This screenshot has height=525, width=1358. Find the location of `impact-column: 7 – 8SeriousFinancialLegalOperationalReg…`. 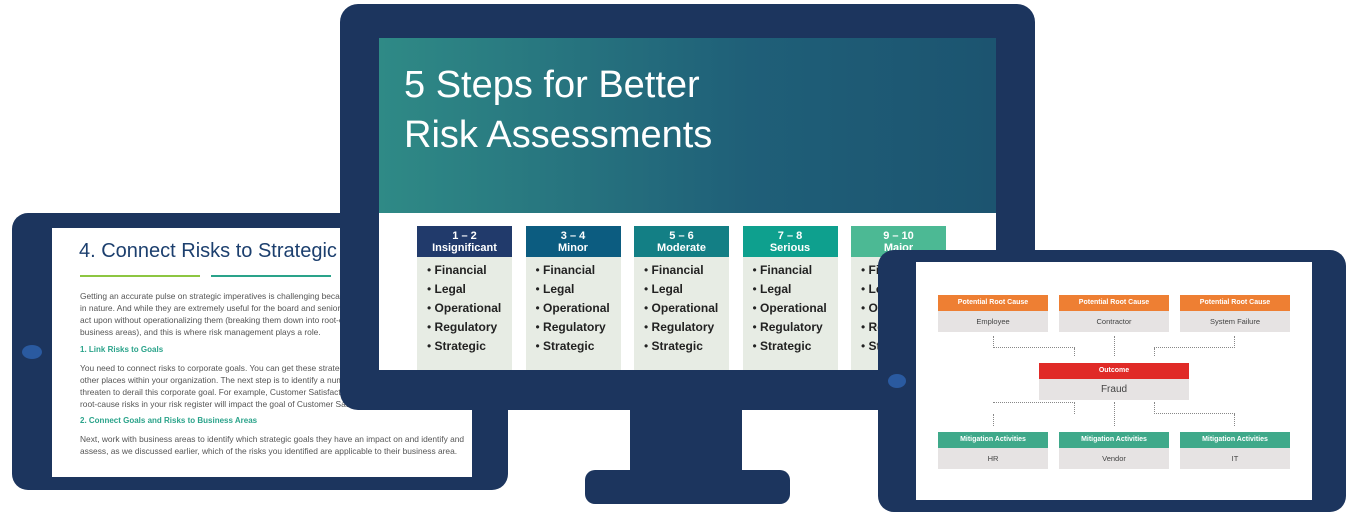

impact-column: 7 – 8SeriousFinancialLegalOperationalReg… is located at coordinates (790, 298).